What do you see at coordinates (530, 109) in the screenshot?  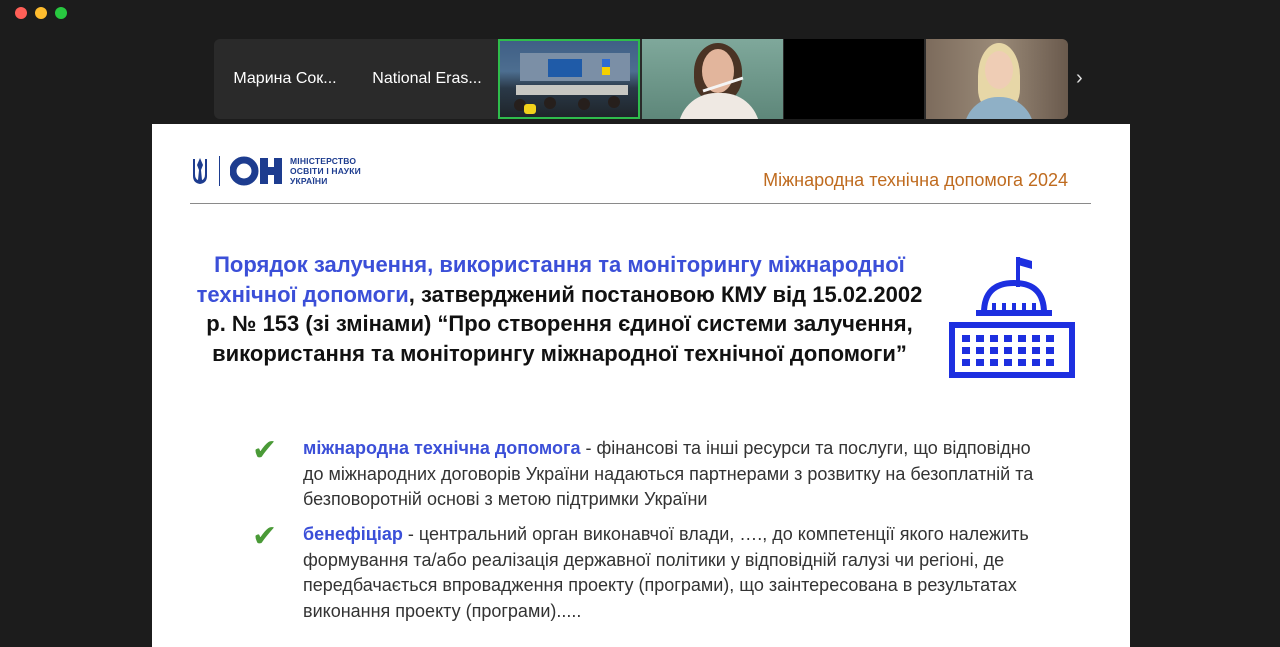 I see `audience-item` at bounding box center [530, 109].